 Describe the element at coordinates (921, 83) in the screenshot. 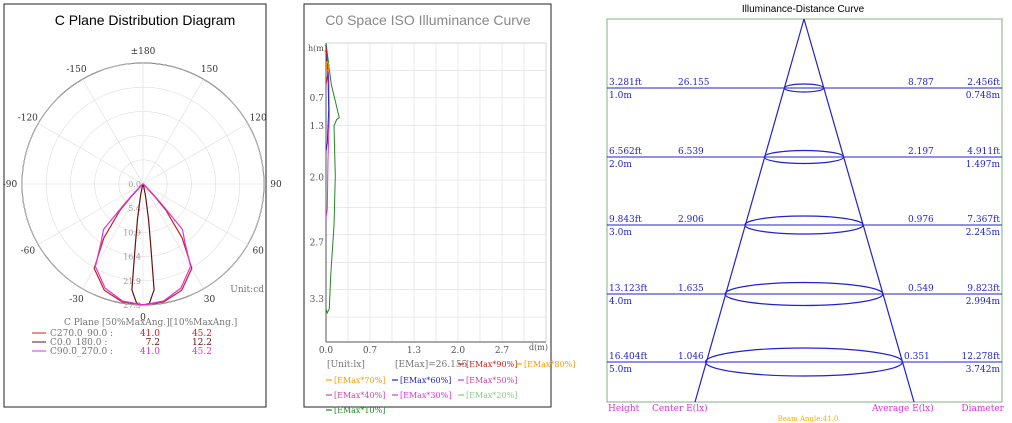

I see `cone-average-e: 8.787` at that location.